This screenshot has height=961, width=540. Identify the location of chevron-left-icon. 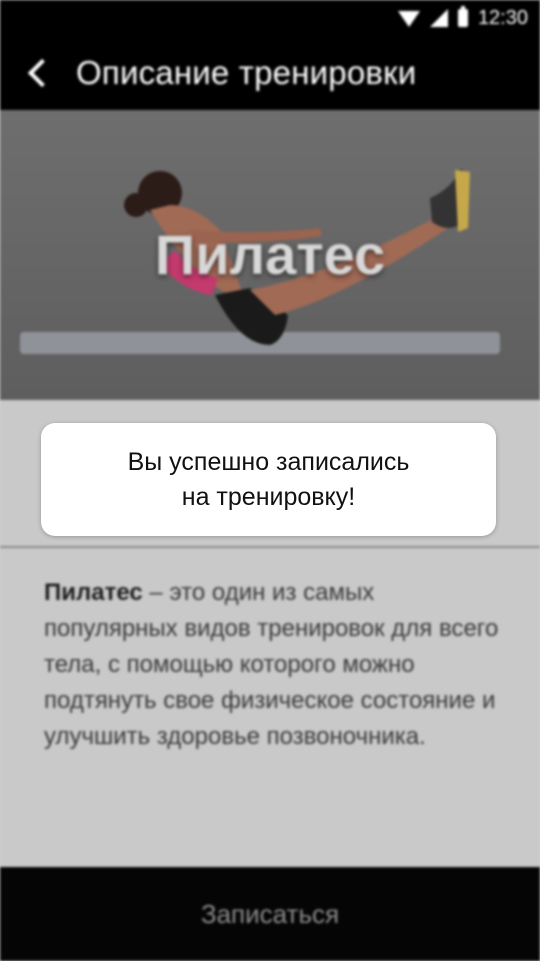
(42, 73).